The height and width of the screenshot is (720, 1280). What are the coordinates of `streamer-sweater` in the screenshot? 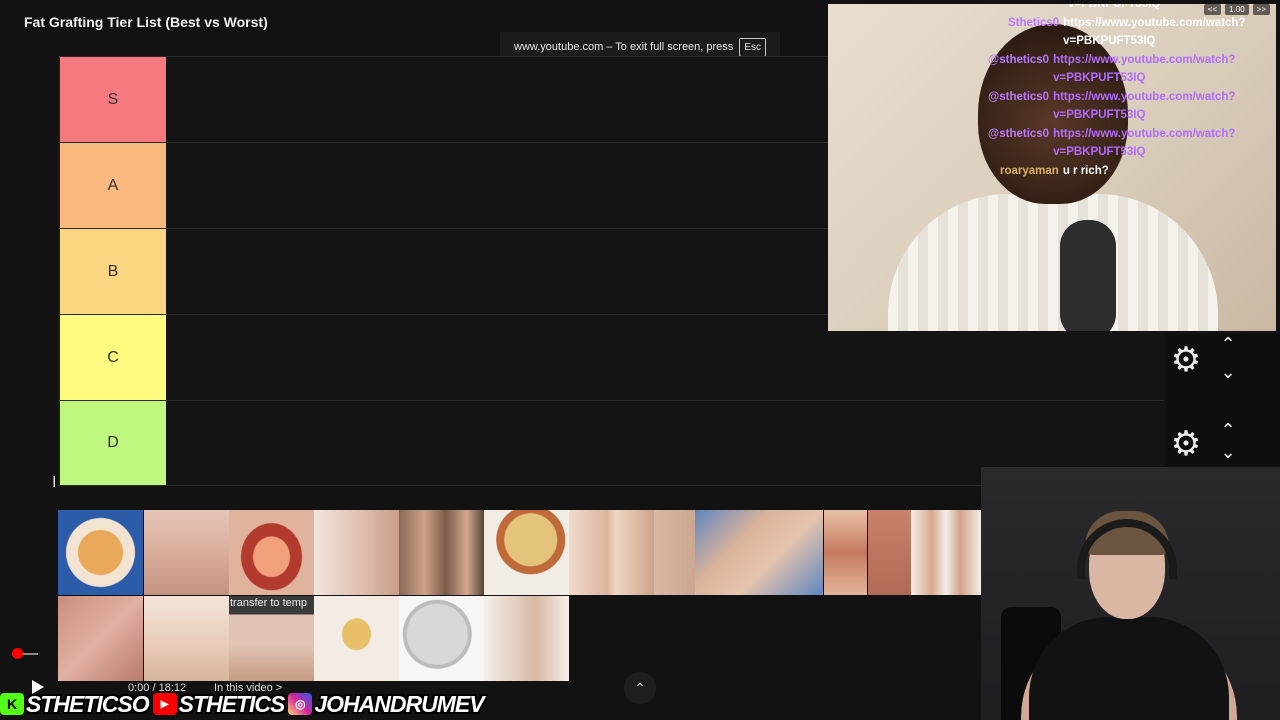 It's located at (1053, 262).